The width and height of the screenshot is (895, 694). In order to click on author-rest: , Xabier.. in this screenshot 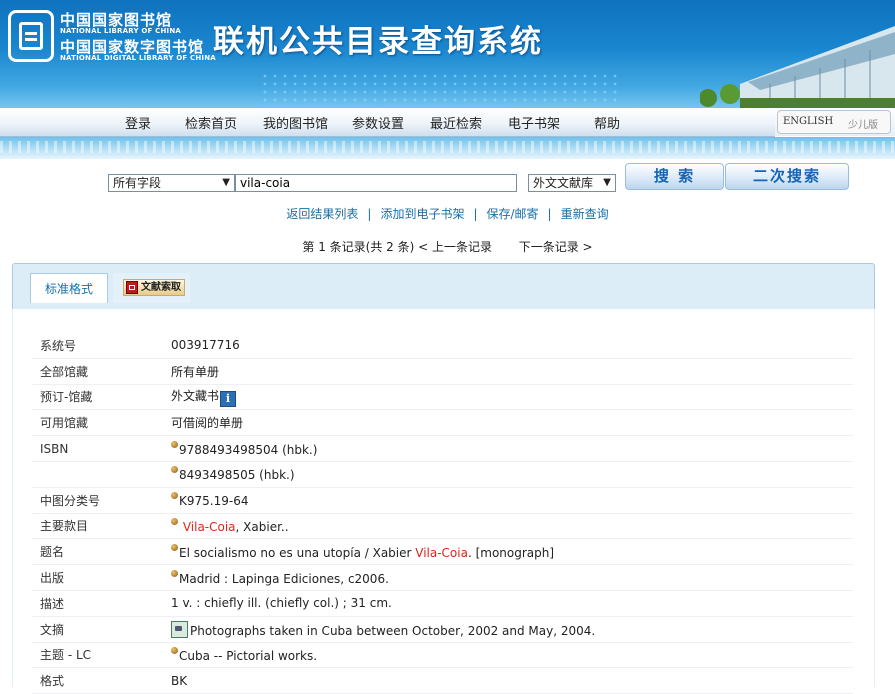, I will do `click(262, 527)`.